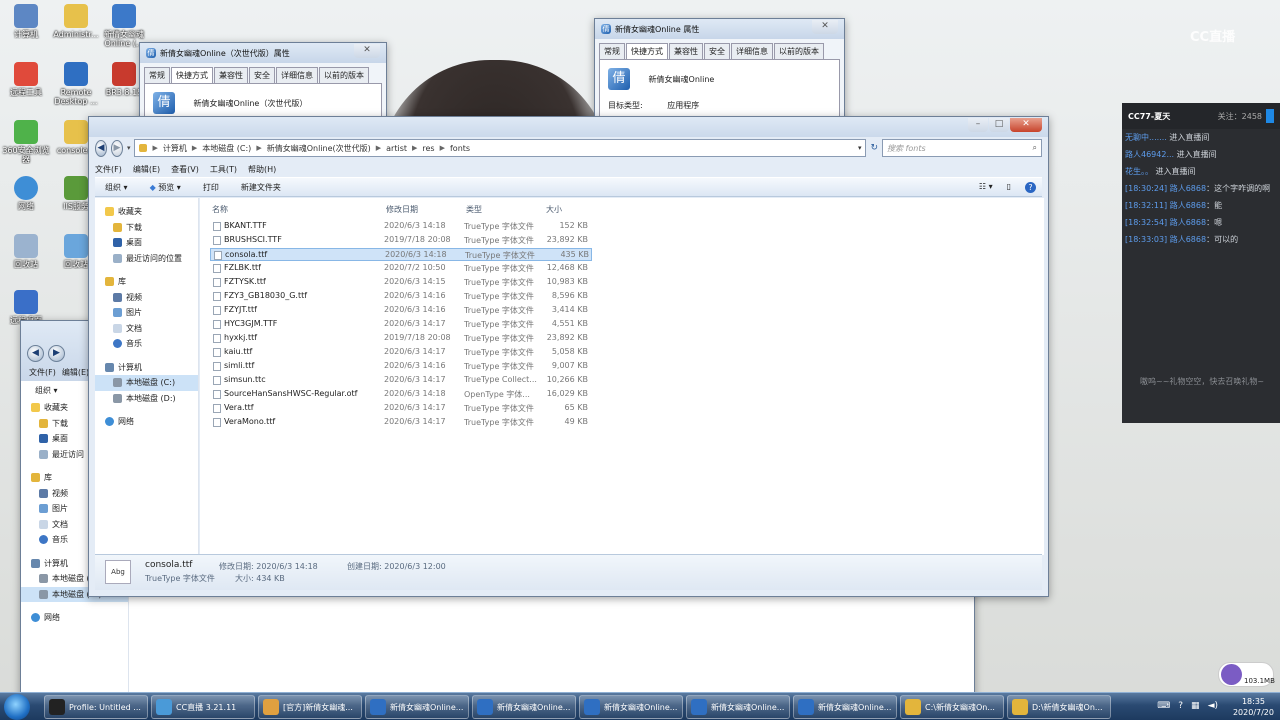 Image resolution: width=1280 pixels, height=720 pixels. I want to click on nav-favorites: 收藏夹, so click(146, 212).